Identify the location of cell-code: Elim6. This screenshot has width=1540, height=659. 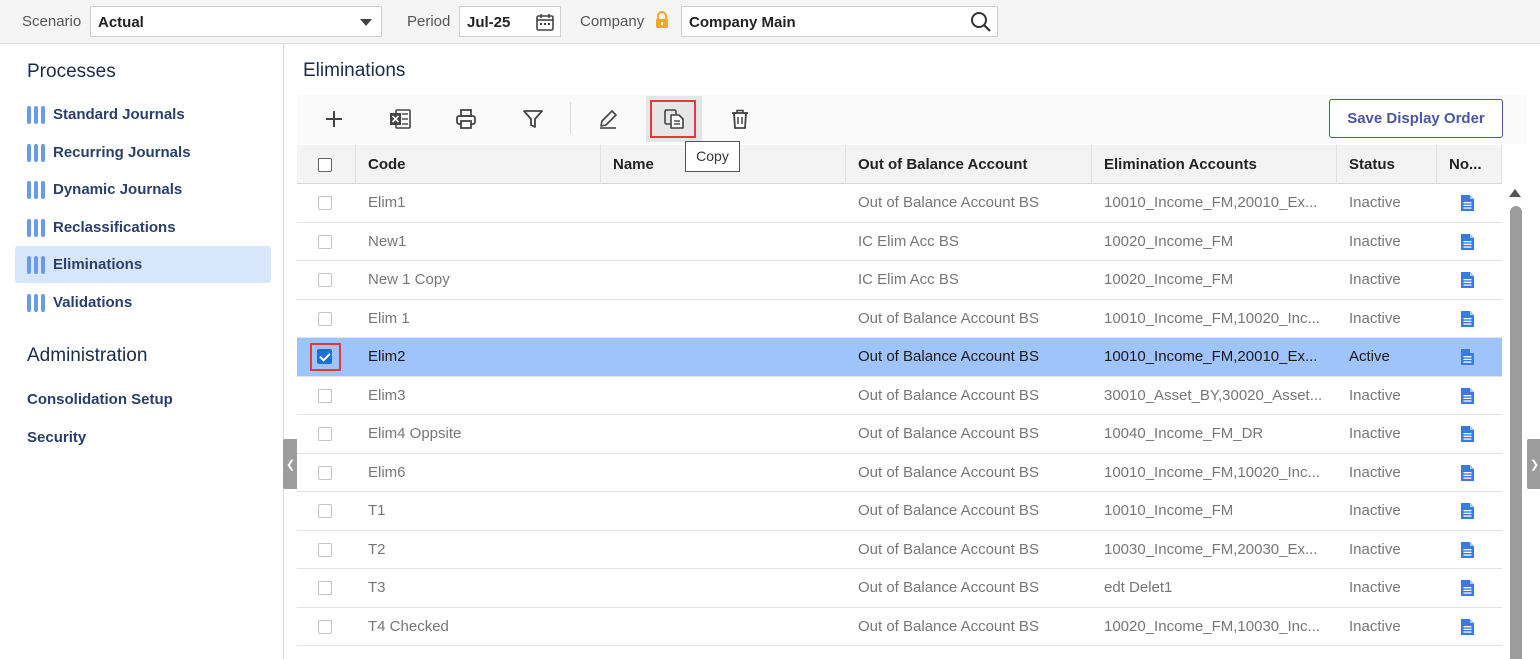
(387, 472).